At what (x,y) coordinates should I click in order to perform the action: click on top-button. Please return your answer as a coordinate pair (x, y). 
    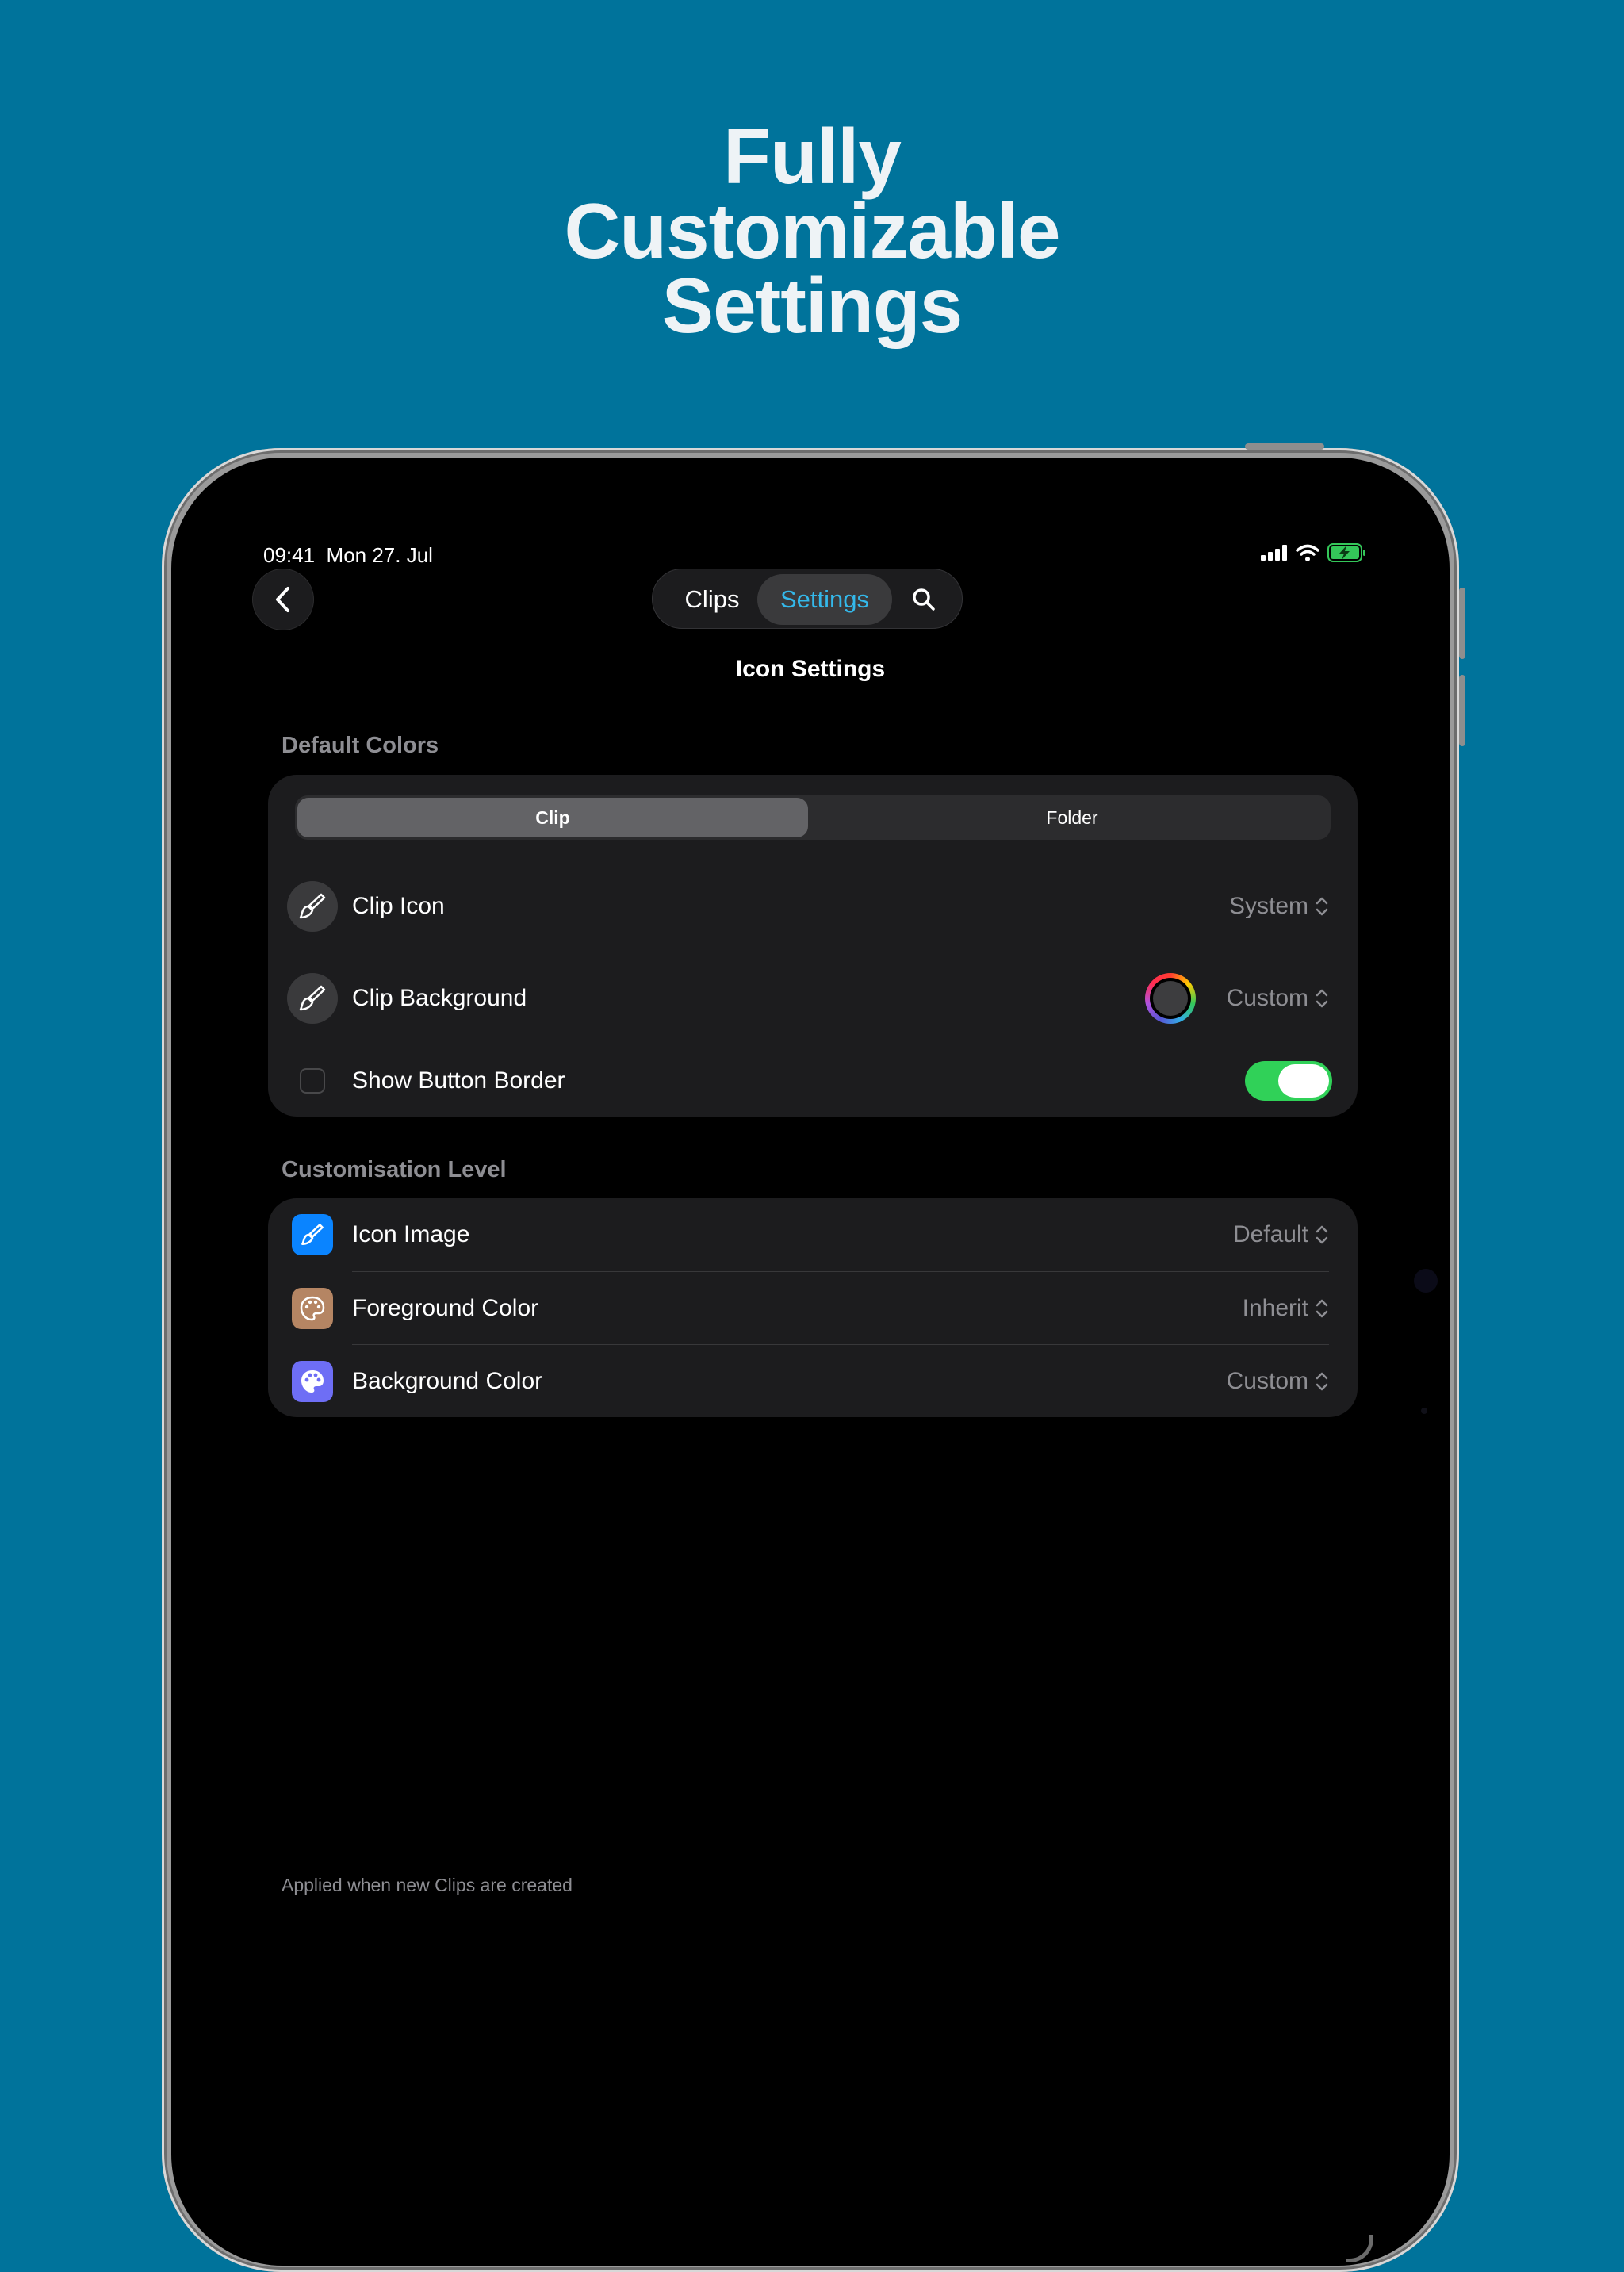
    Looking at the image, I should click on (1284, 446).